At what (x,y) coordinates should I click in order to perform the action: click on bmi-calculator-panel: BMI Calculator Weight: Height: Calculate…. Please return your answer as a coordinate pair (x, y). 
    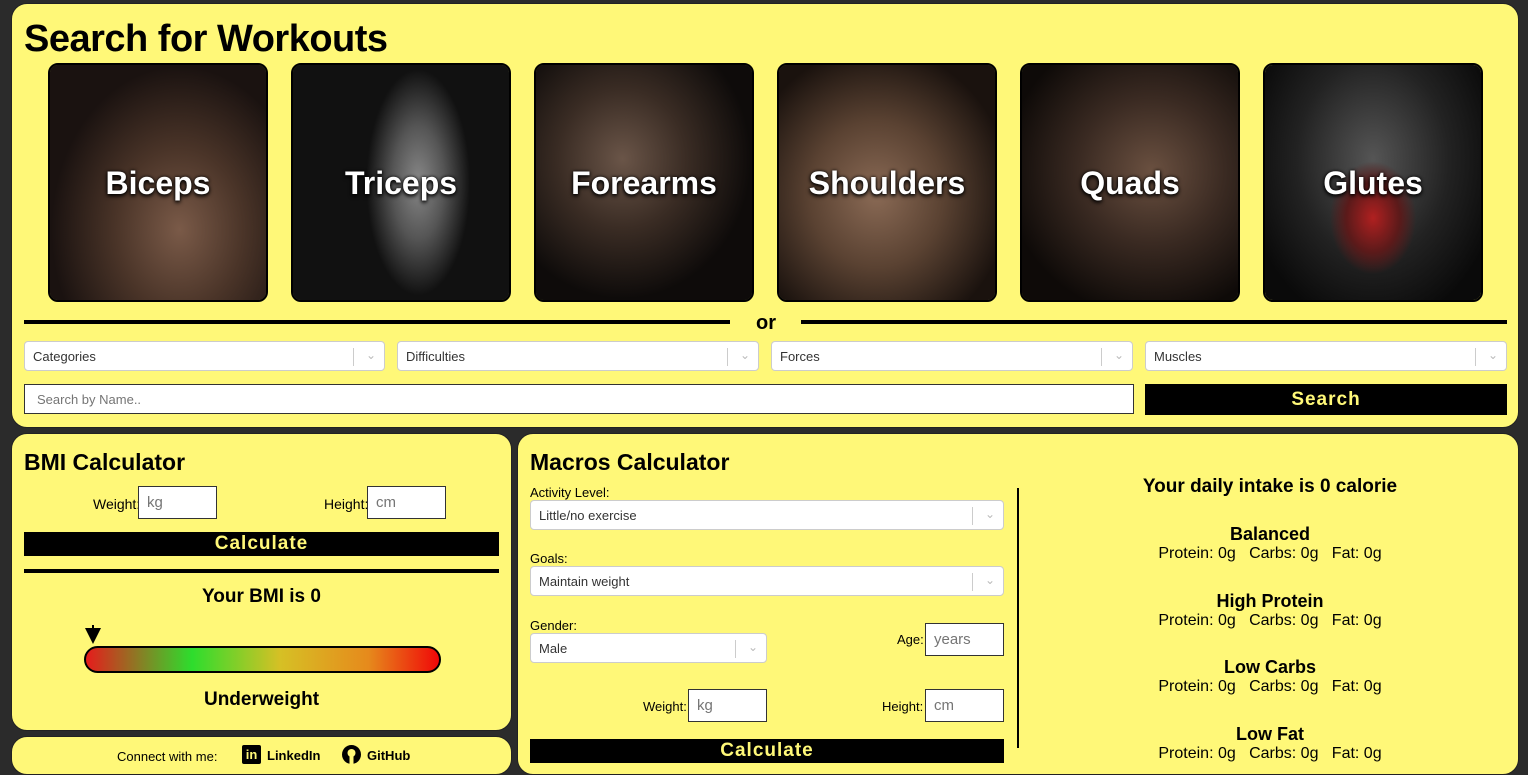
    Looking at the image, I should click on (261, 582).